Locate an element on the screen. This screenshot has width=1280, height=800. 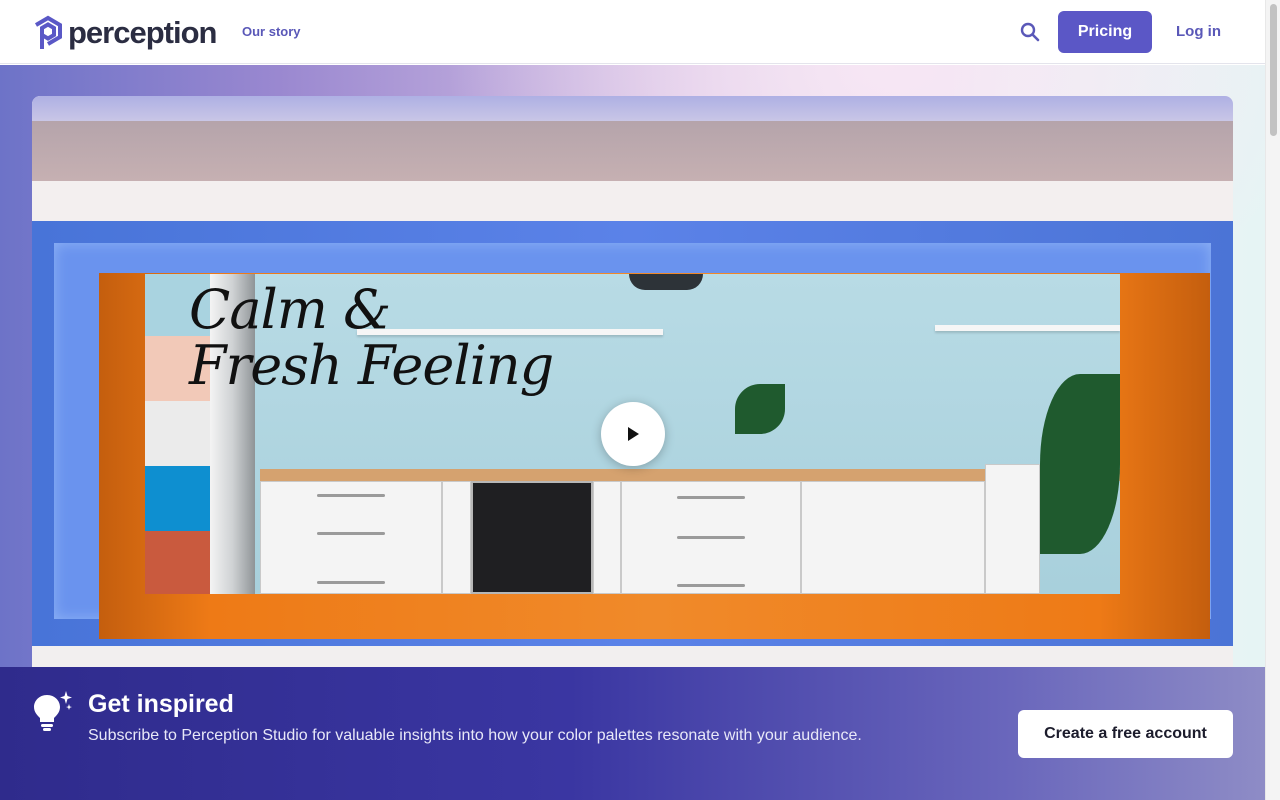
play-icon is located at coordinates (633, 434).